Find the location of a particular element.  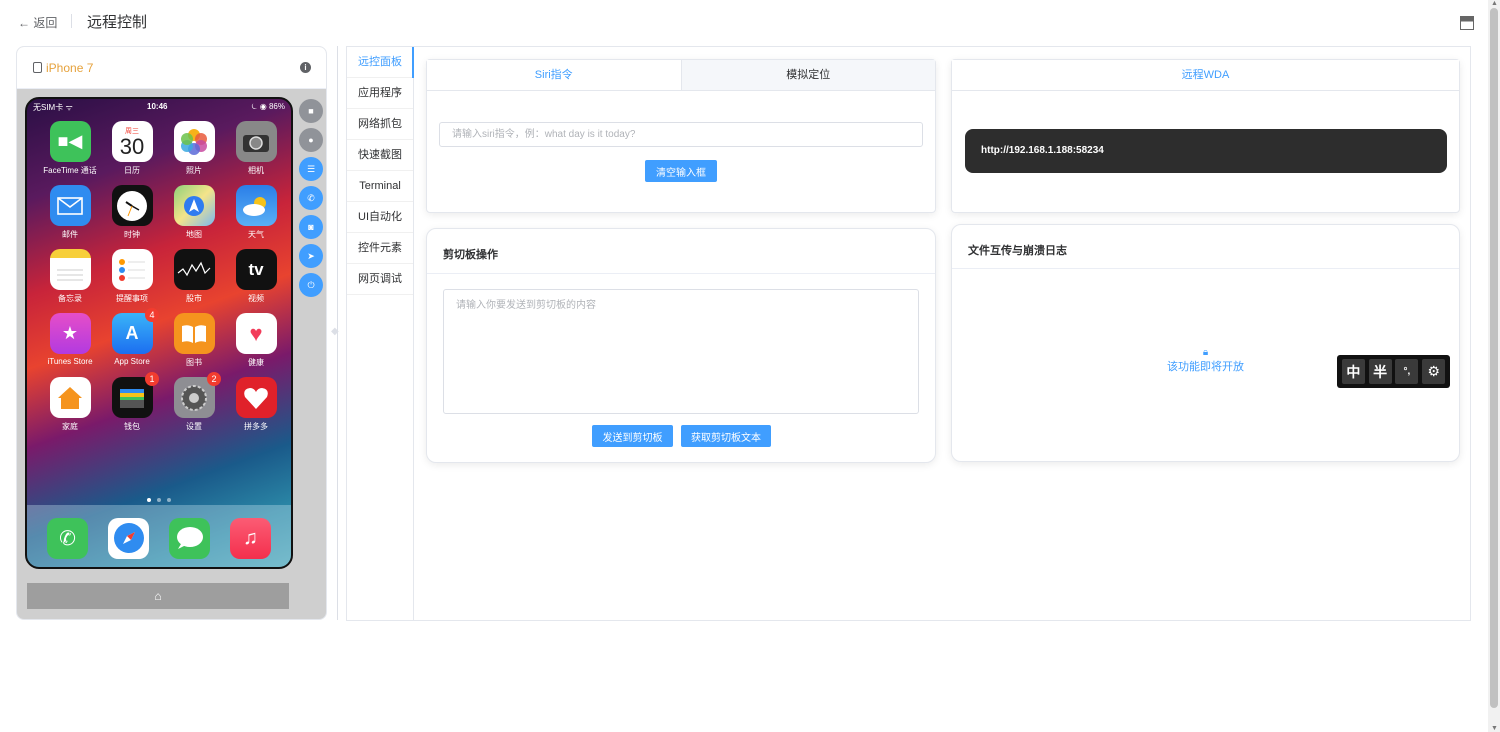

app-books: 图书 is located at coordinates (194, 340).